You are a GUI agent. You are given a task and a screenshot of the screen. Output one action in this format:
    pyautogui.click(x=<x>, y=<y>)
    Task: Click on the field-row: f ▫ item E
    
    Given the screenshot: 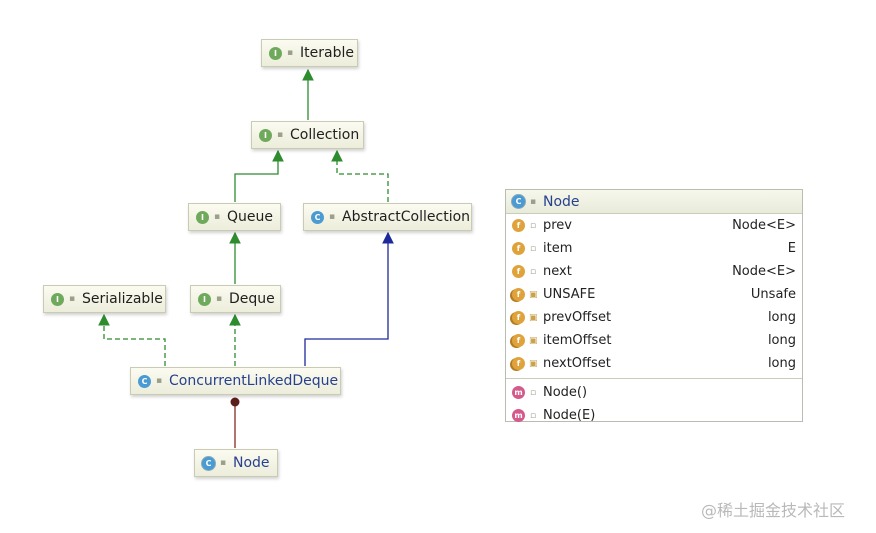 What is the action you would take?
    pyautogui.click(x=654, y=248)
    